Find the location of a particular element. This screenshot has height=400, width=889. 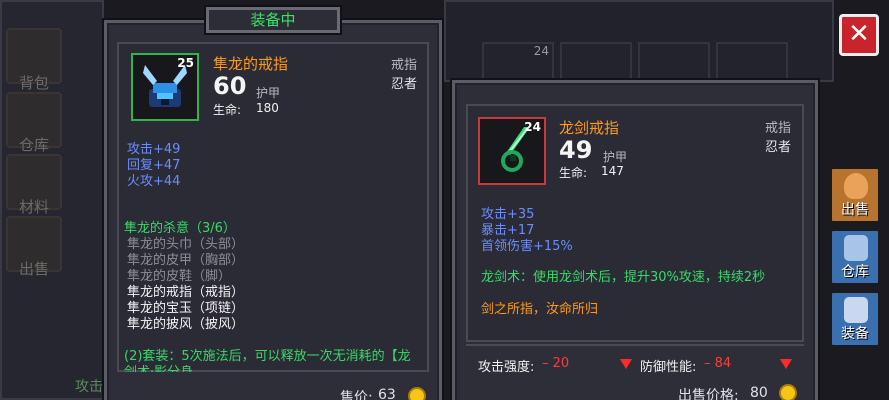

equipped-header-tab: 装备中 is located at coordinates (273, 20).